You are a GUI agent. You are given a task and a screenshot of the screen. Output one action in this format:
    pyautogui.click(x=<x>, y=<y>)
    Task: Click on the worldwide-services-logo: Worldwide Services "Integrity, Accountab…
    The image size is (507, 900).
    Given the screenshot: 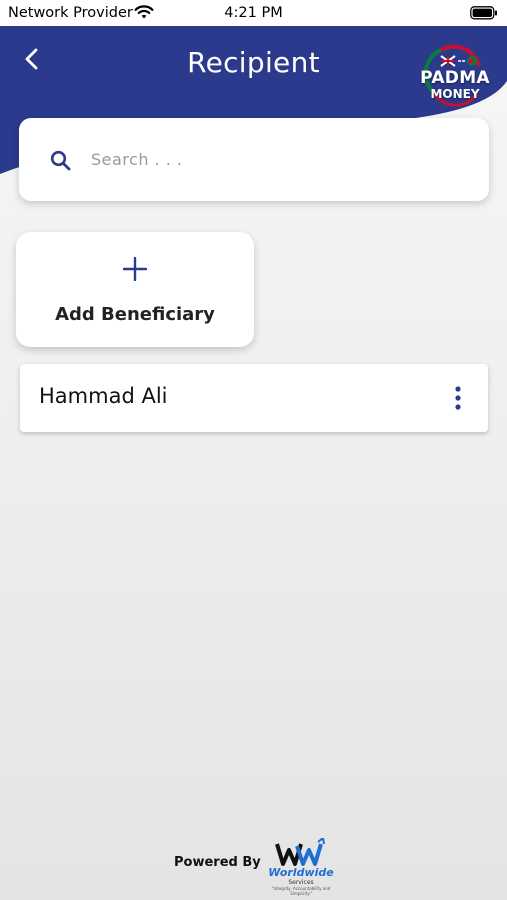 What is the action you would take?
    pyautogui.click(x=301, y=867)
    